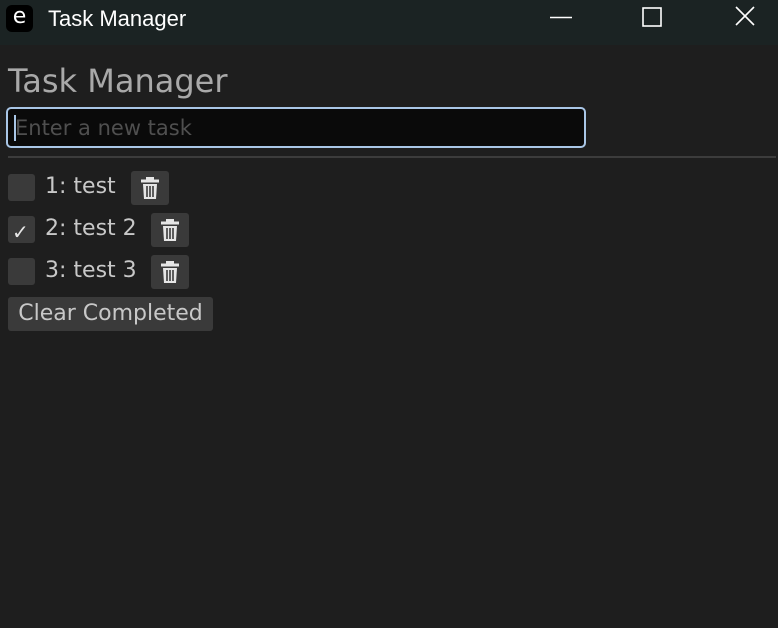  Describe the element at coordinates (745, 16) in the screenshot. I see `close-icon` at that location.